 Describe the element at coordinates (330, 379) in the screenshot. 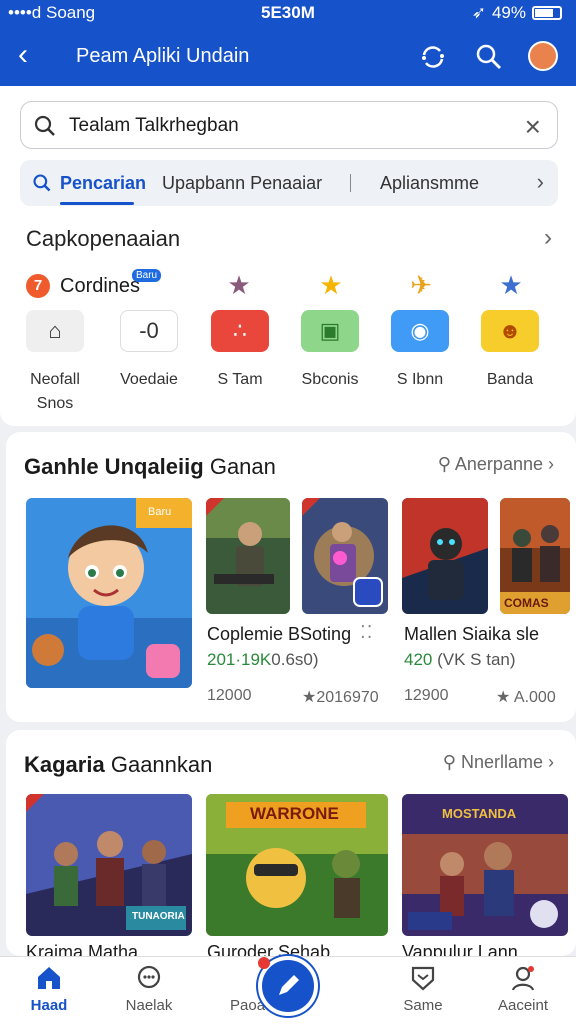

I see `category-label: Sbconis` at that location.